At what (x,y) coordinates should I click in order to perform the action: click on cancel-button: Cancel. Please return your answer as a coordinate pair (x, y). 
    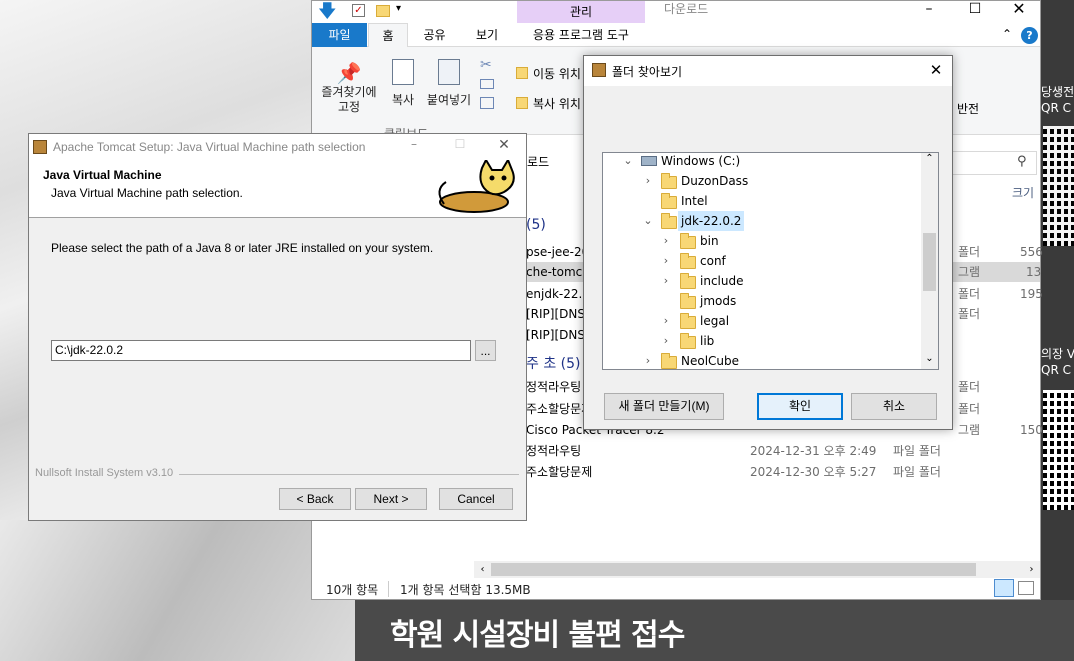
    Looking at the image, I should click on (476, 499).